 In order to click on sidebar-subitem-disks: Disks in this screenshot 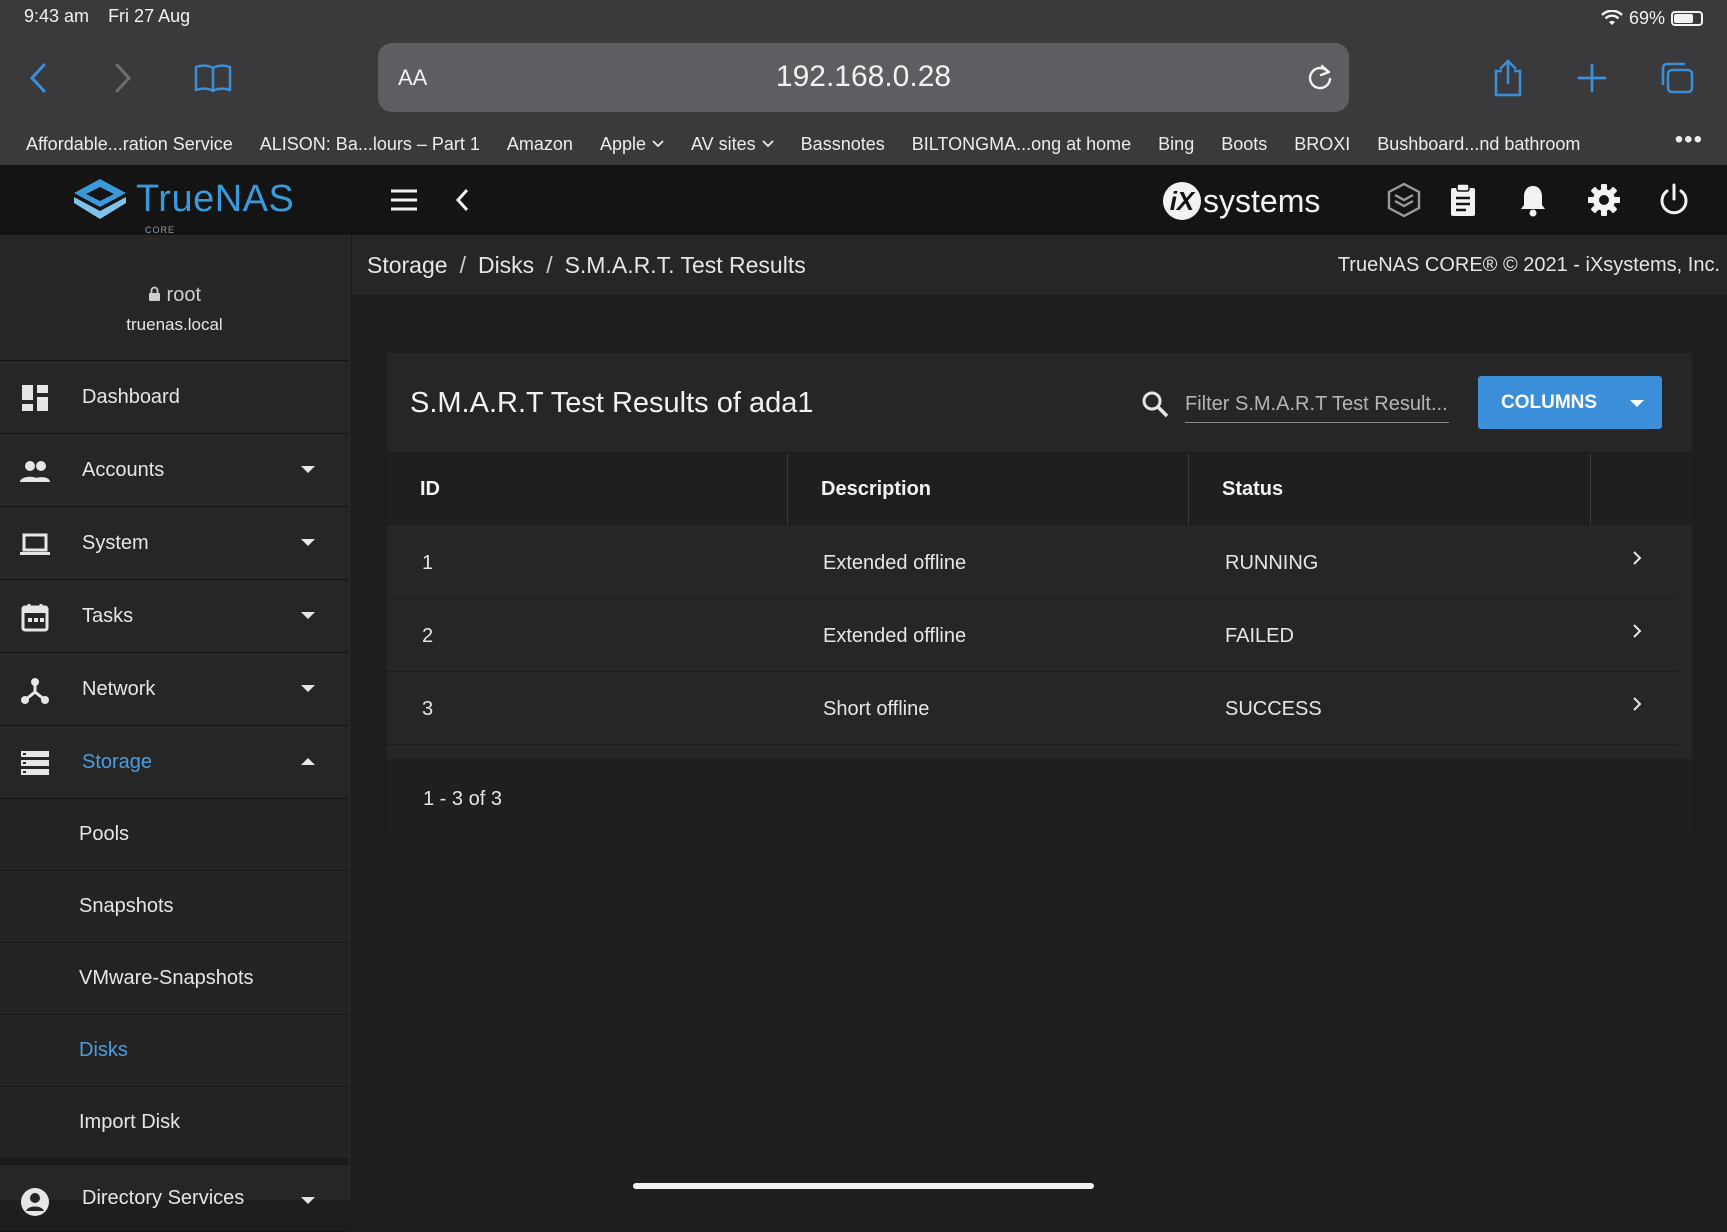, I will do `click(174, 1051)`.